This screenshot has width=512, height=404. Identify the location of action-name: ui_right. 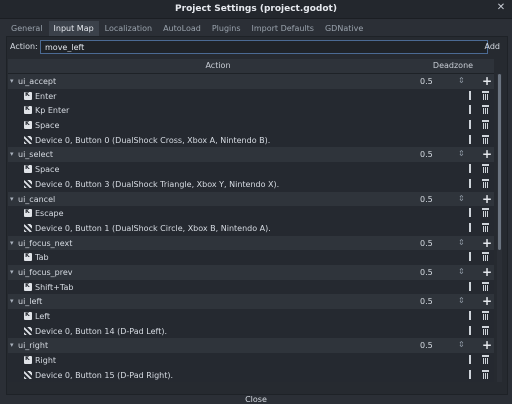
(33, 346).